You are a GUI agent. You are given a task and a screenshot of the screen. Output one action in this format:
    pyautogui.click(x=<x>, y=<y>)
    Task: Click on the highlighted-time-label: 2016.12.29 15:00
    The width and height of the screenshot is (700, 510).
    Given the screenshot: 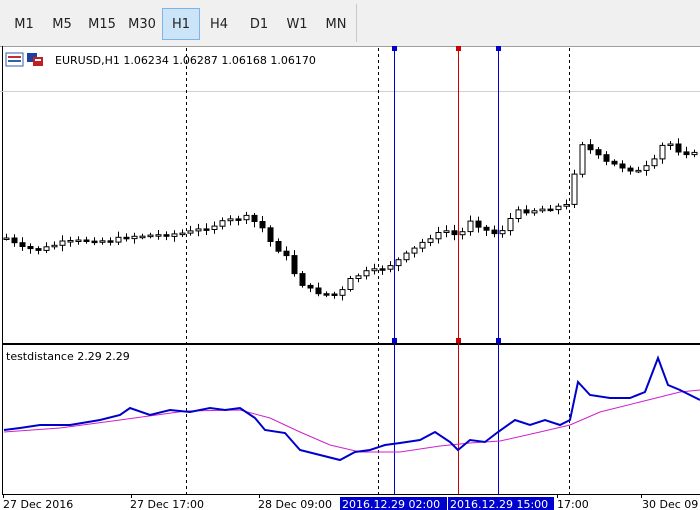 What is the action you would take?
    pyautogui.click(x=499, y=504)
    